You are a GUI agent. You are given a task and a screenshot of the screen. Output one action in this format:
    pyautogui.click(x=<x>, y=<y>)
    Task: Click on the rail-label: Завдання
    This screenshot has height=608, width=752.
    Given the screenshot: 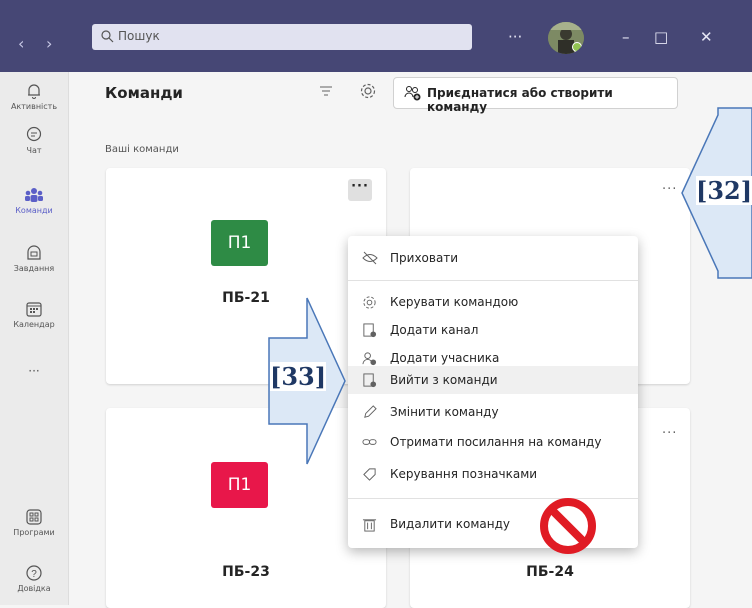 What is the action you would take?
    pyautogui.click(x=34, y=268)
    